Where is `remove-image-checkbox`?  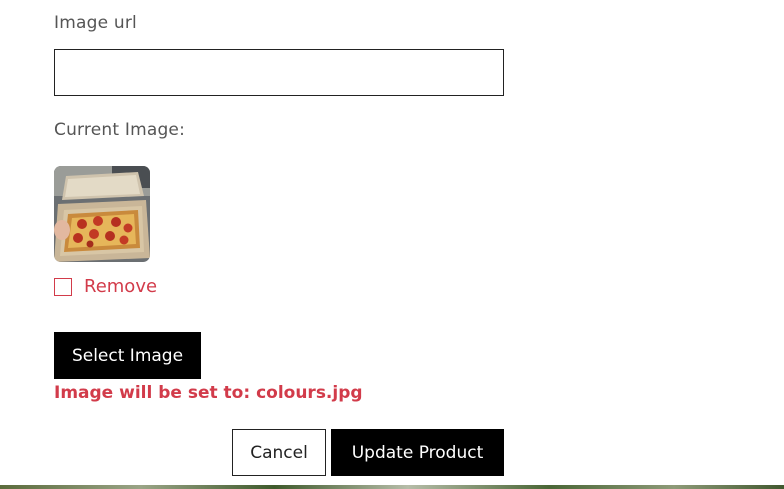 remove-image-checkbox is located at coordinates (63, 287).